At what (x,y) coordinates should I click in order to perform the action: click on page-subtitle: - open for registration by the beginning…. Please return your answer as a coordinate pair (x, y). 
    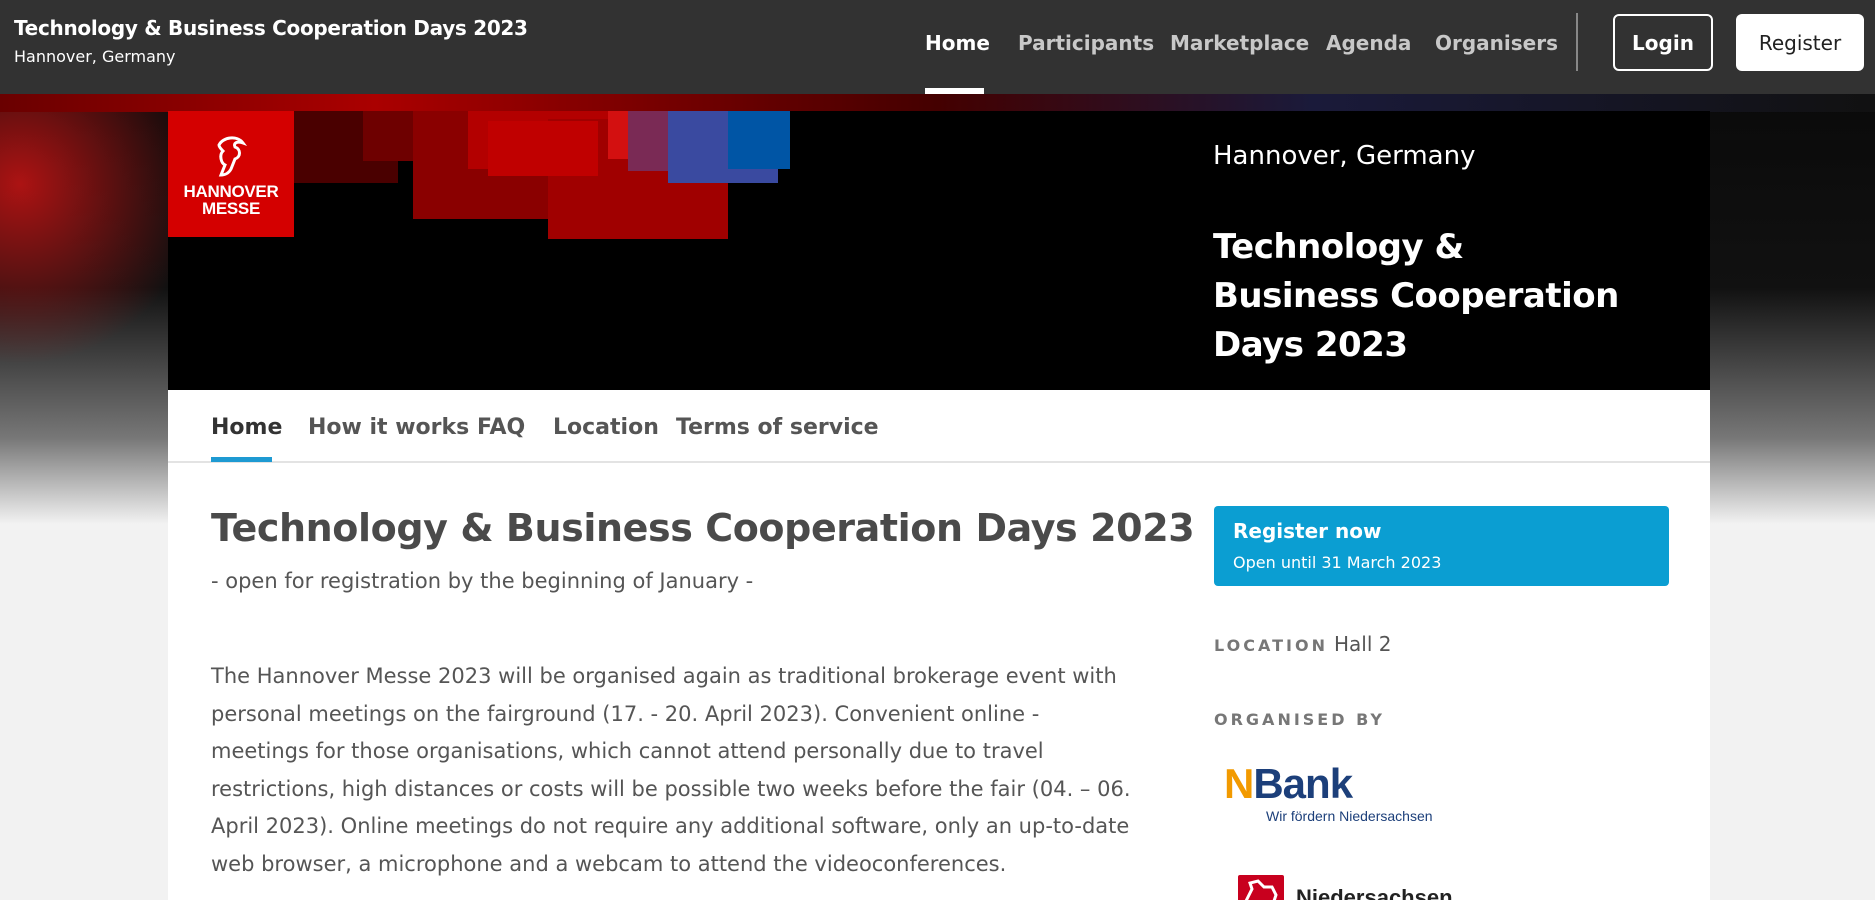
    Looking at the image, I should click on (482, 581).